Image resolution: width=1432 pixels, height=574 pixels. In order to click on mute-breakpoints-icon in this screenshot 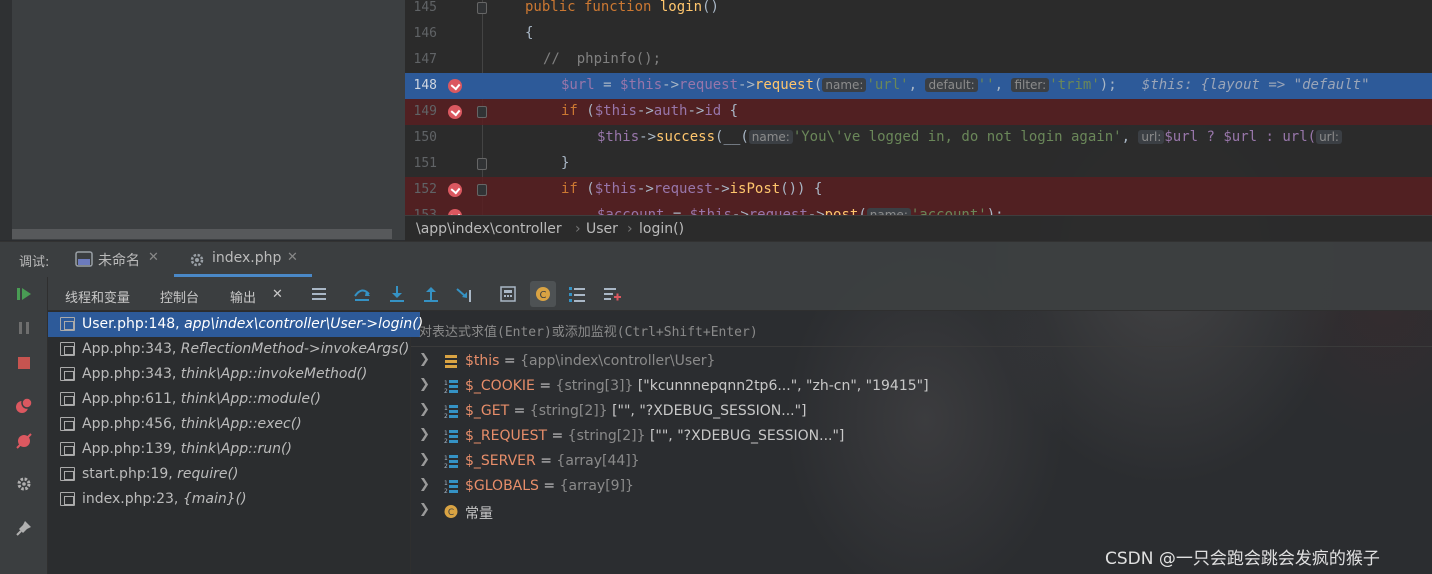, I will do `click(24, 441)`.